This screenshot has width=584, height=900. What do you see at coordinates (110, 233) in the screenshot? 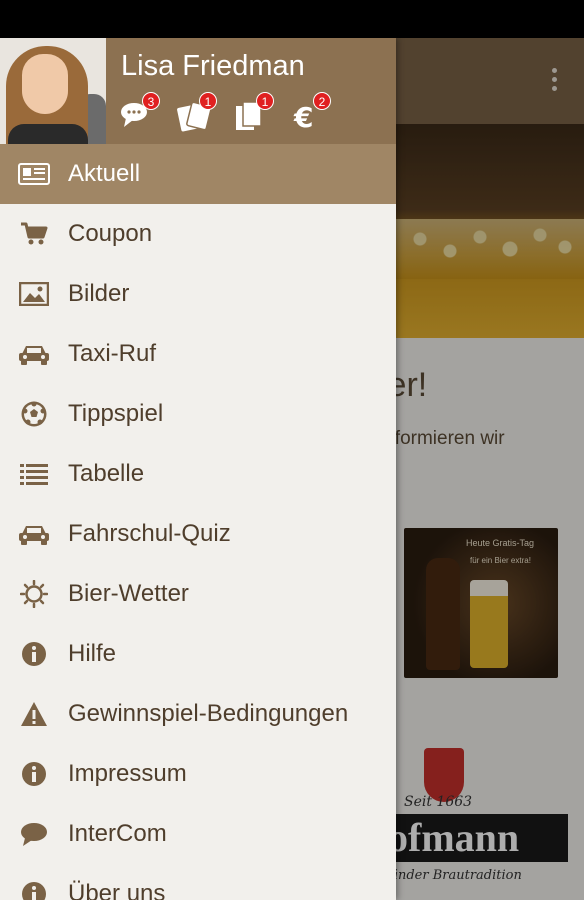
I see `menu-item-label: Coupon` at bounding box center [110, 233].